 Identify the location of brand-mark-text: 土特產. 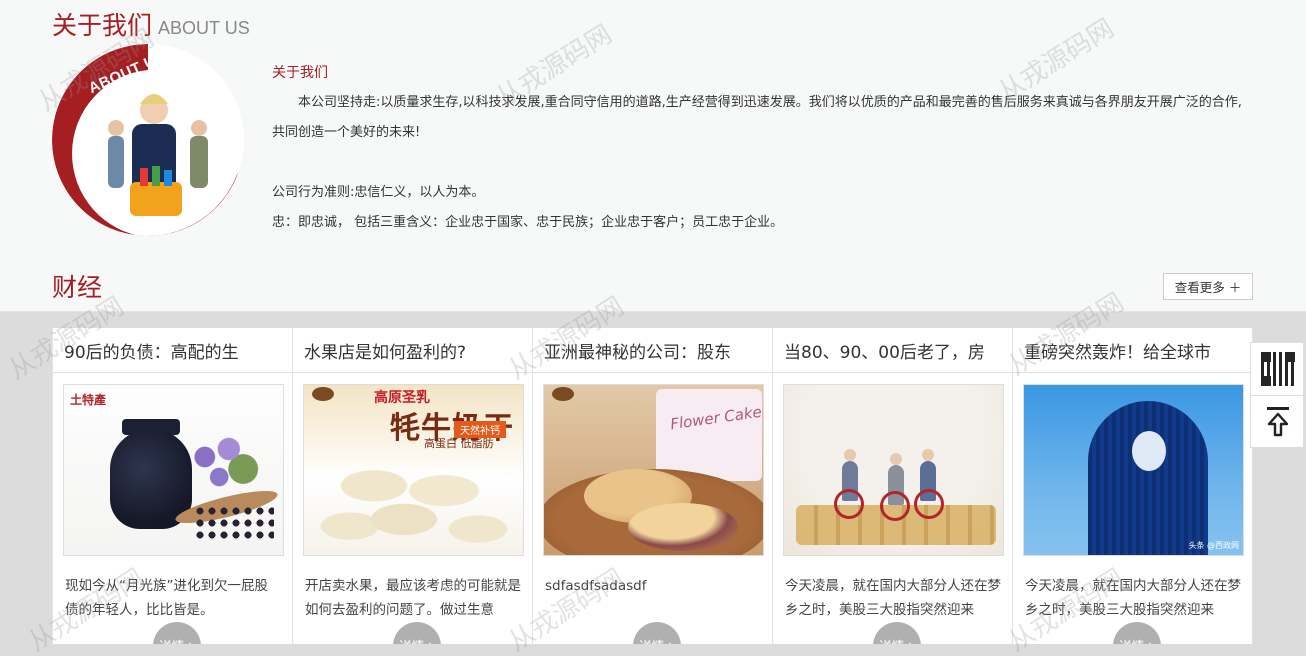
(88, 400).